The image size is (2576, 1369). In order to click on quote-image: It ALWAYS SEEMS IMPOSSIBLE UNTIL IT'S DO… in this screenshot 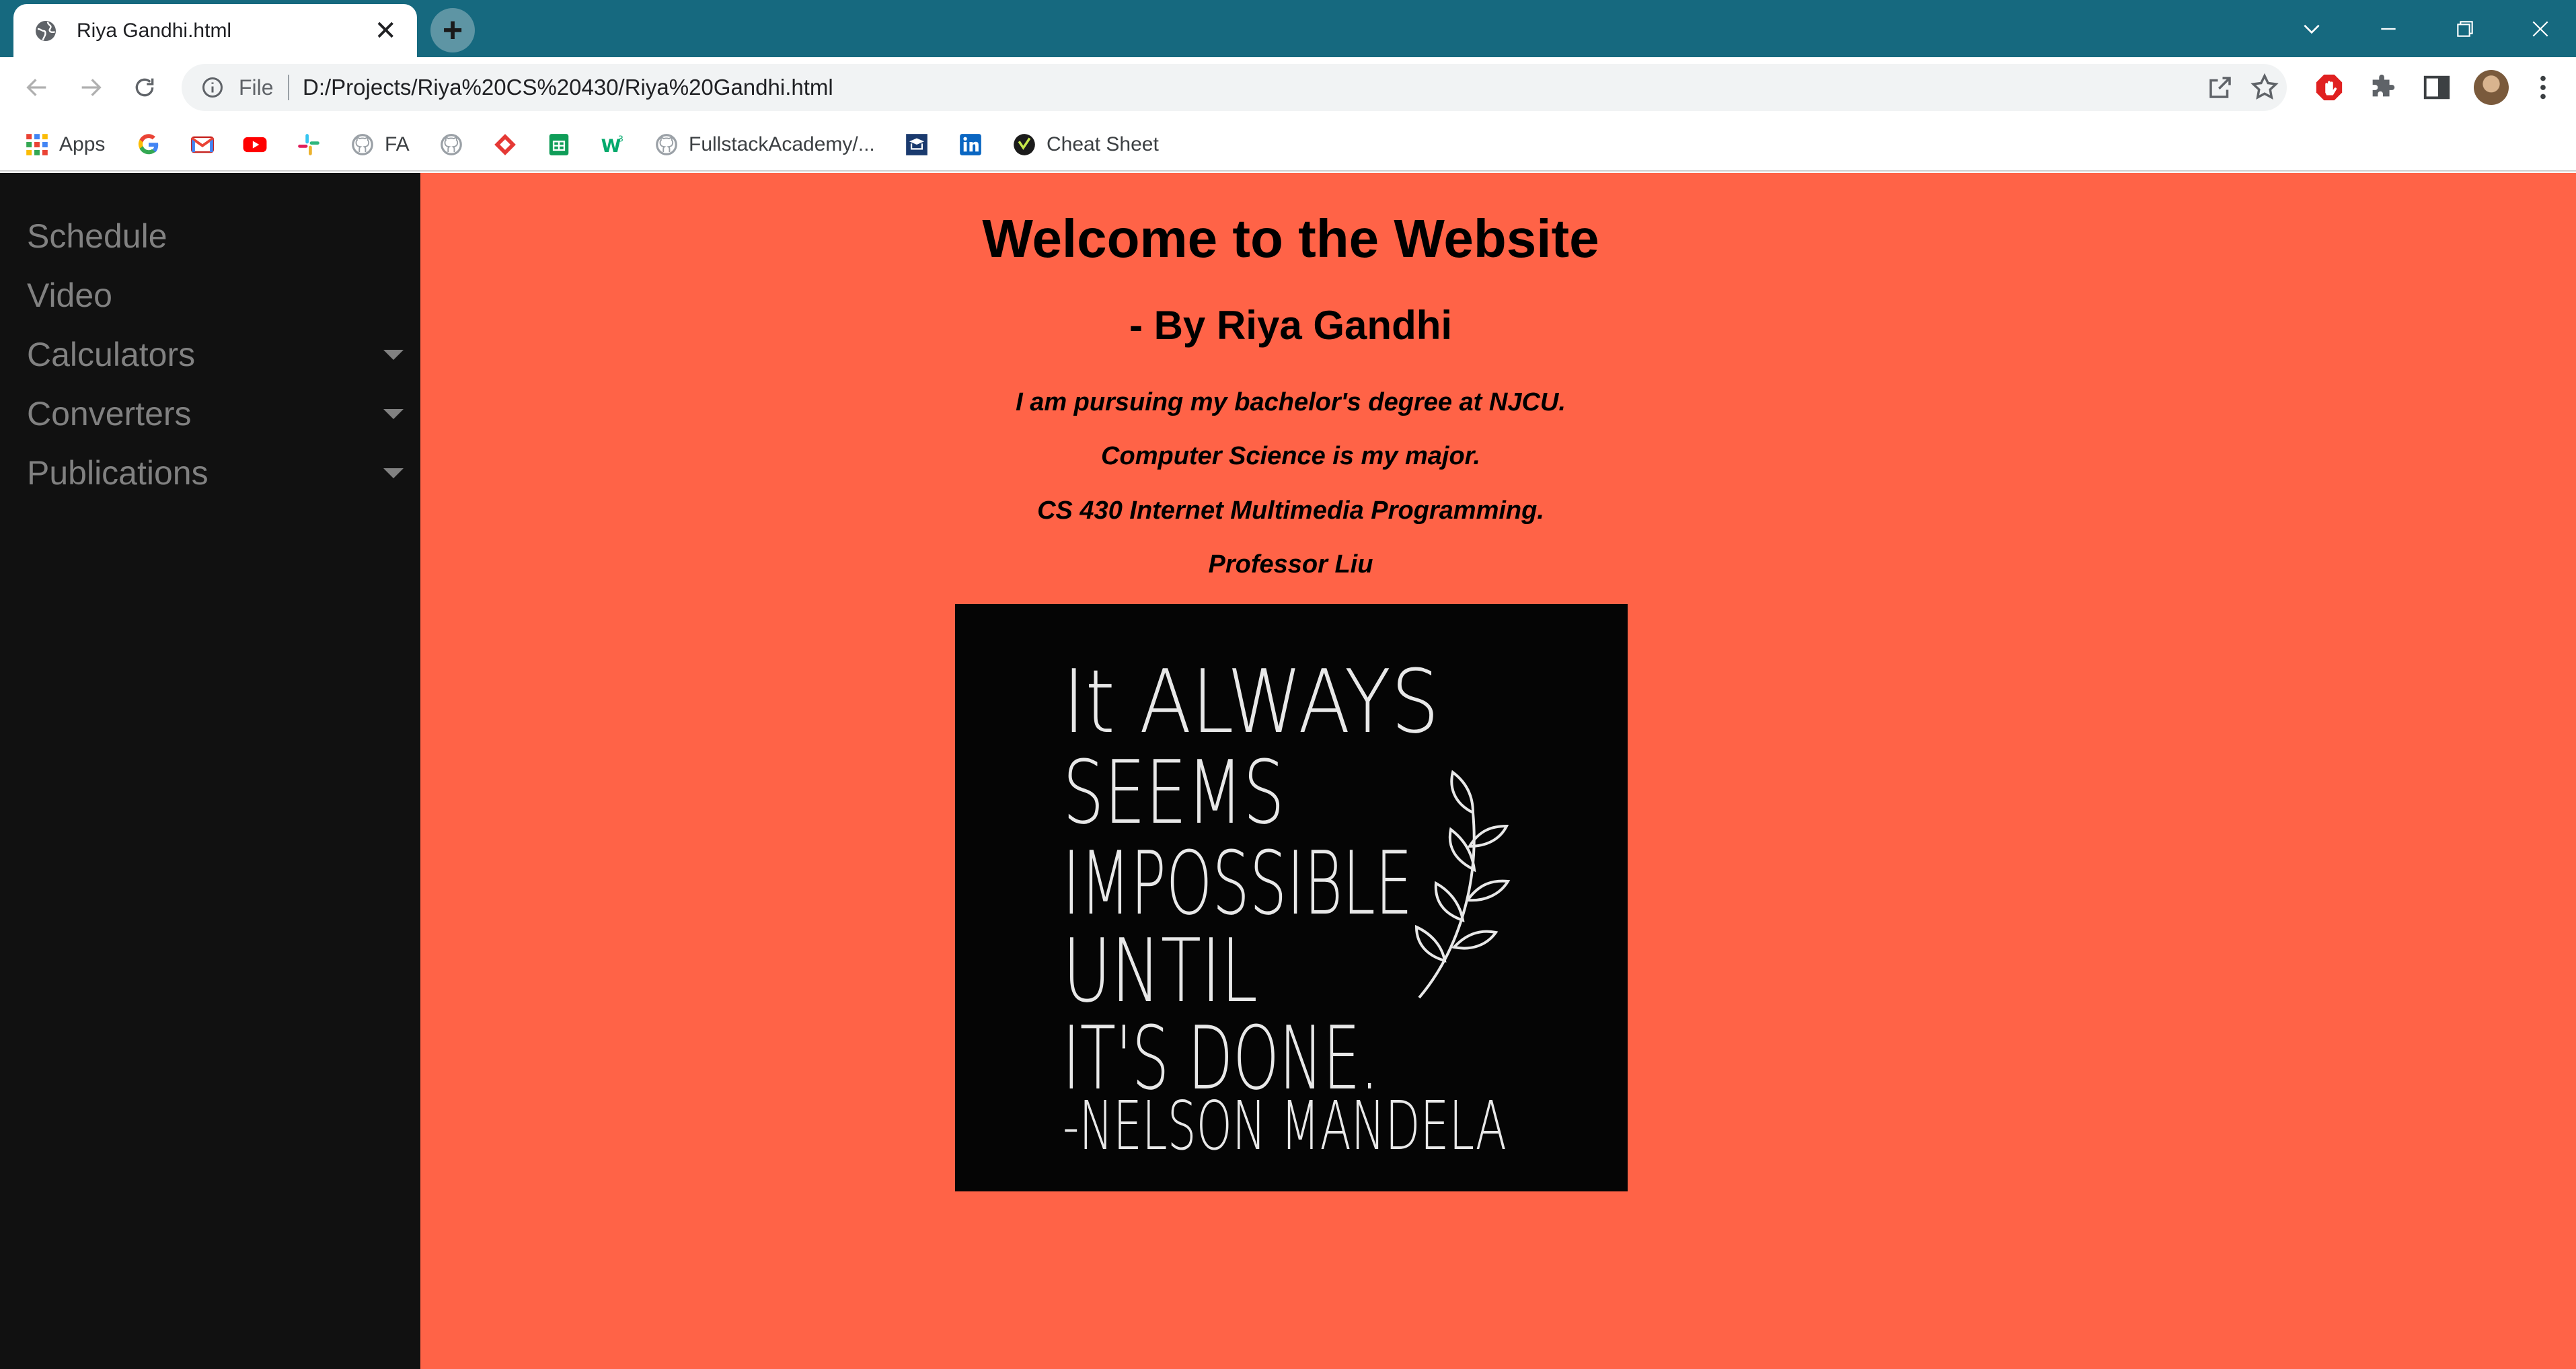, I will do `click(1291, 897)`.